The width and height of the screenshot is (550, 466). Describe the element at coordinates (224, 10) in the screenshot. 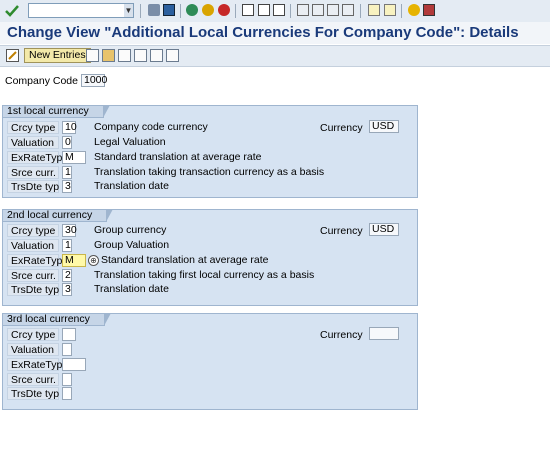

I see `cancel-icon` at that location.